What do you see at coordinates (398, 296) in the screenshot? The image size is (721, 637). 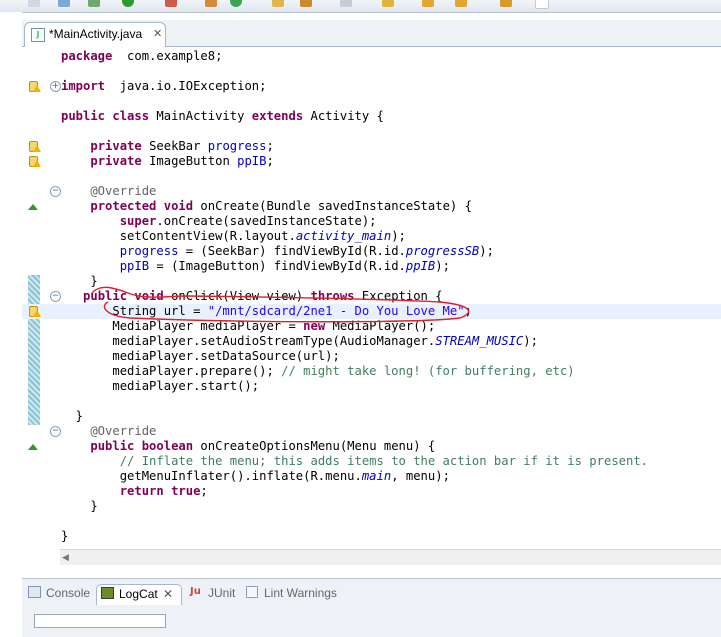 I see `code-token: Exception {` at bounding box center [398, 296].